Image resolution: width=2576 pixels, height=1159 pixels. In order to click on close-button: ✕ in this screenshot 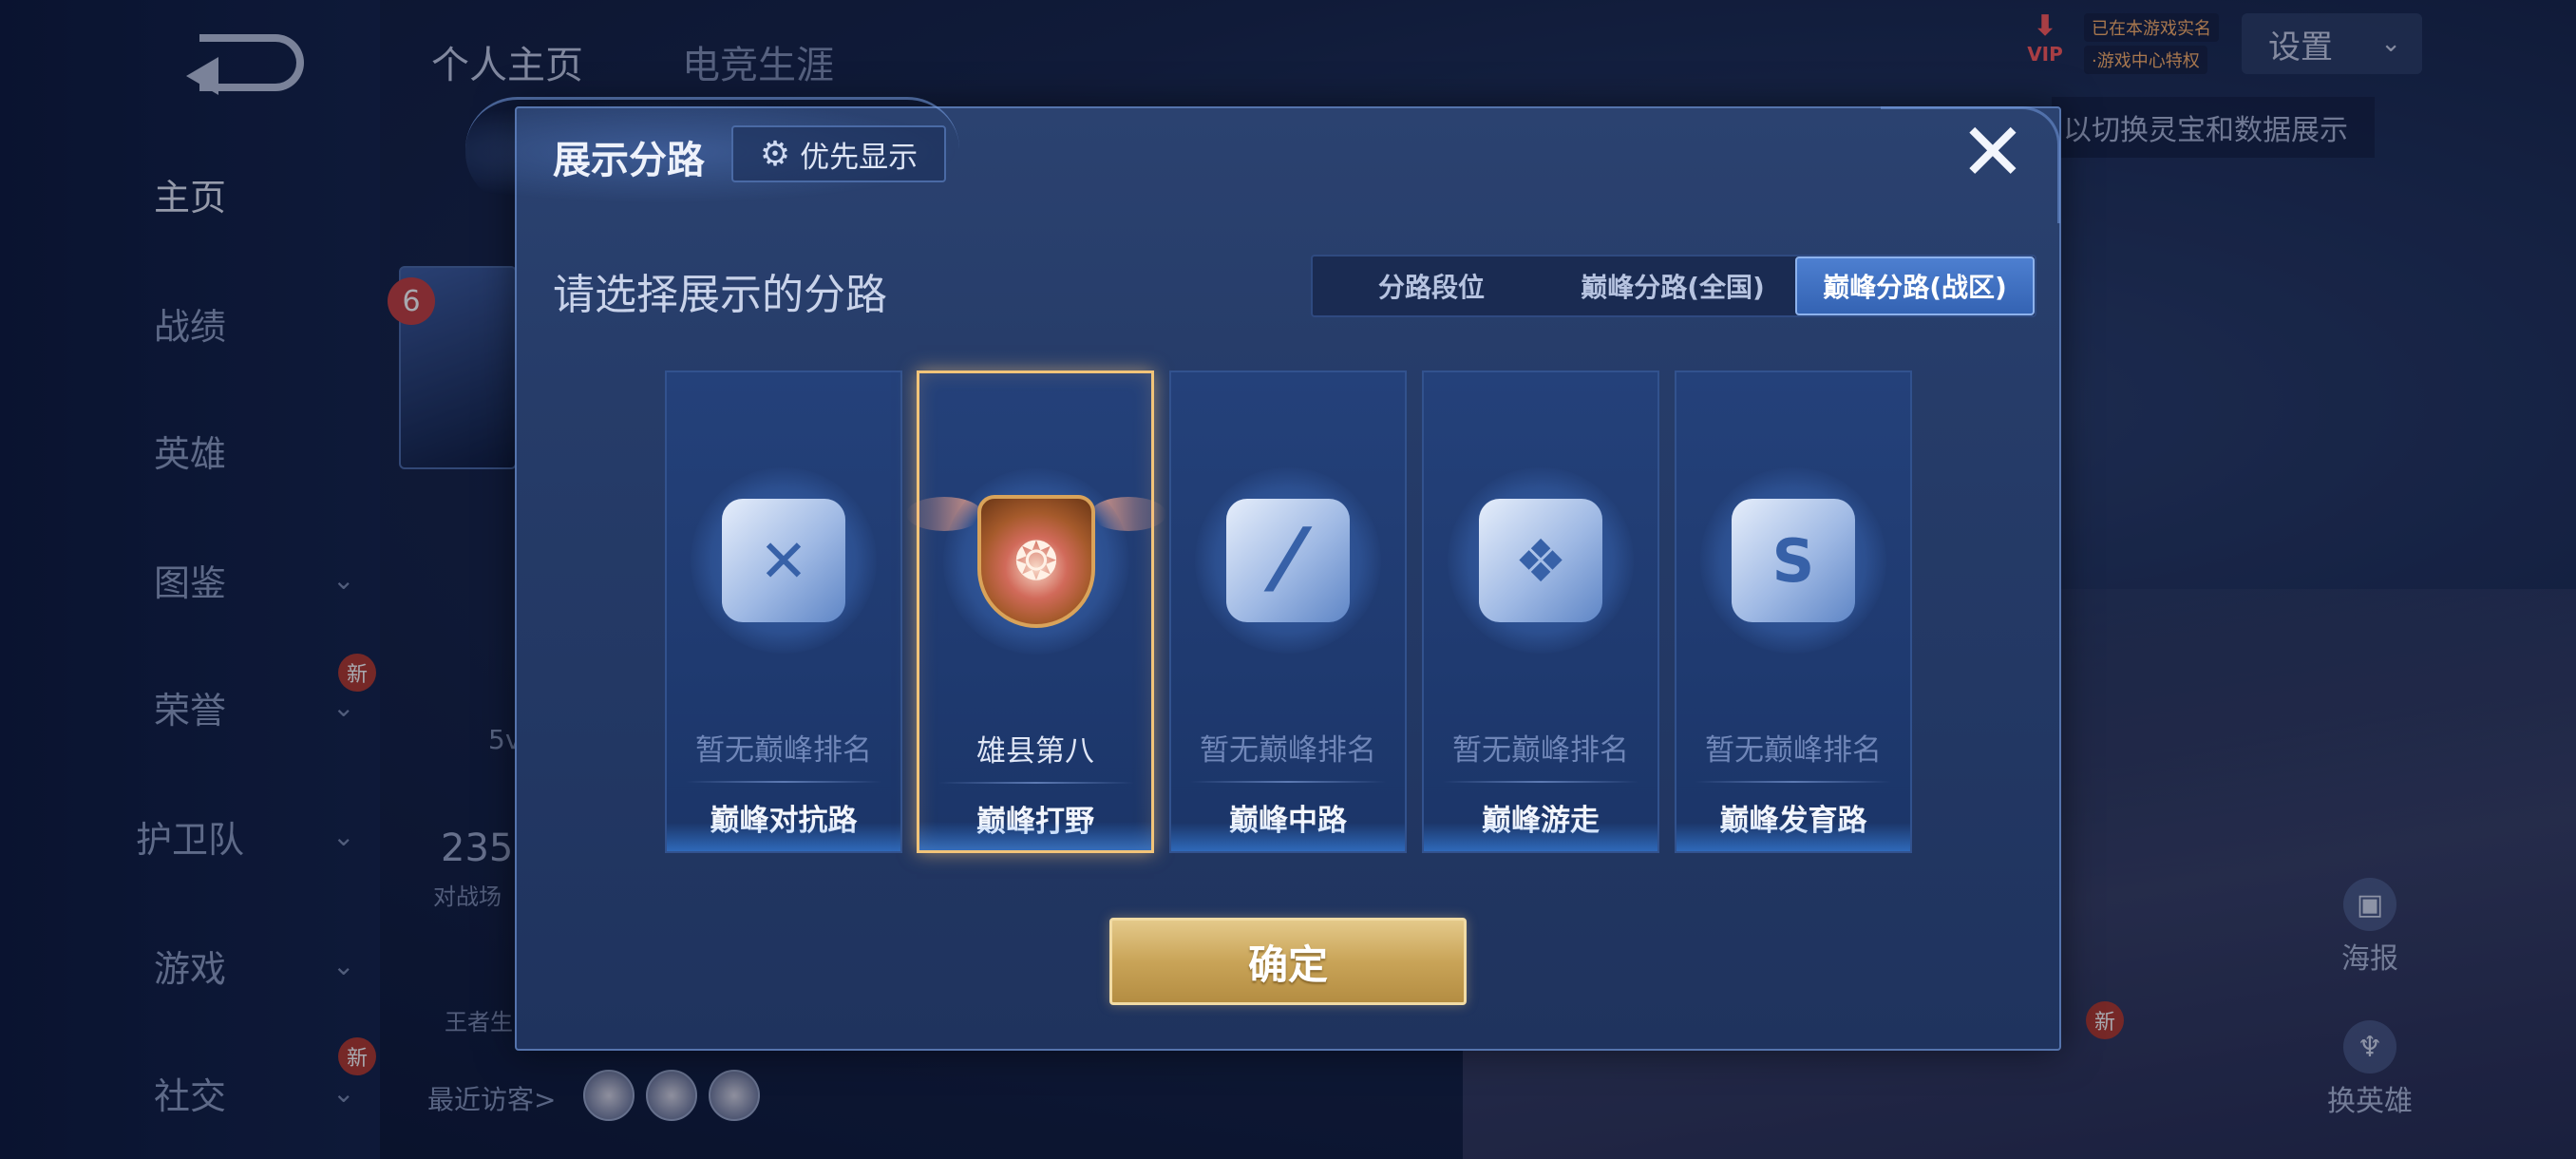, I will do `click(1993, 152)`.